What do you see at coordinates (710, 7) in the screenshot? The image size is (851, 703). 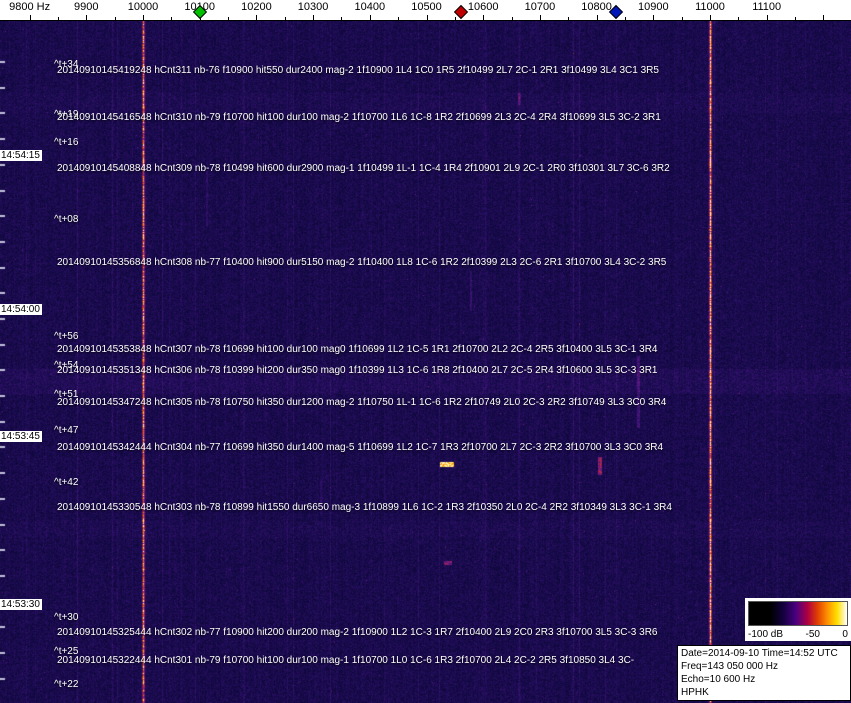 I see `freq-label: 11000` at bounding box center [710, 7].